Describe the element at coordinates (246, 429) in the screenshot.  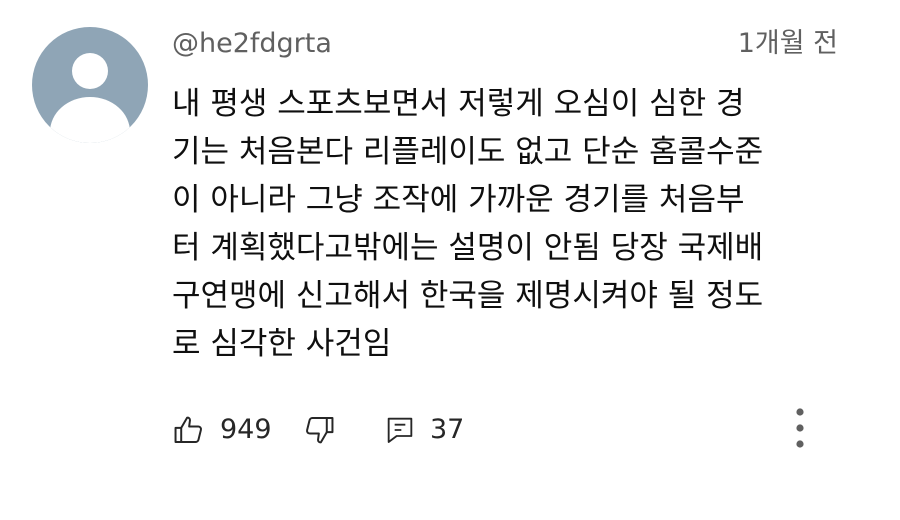
I see `like-count: 949` at that location.